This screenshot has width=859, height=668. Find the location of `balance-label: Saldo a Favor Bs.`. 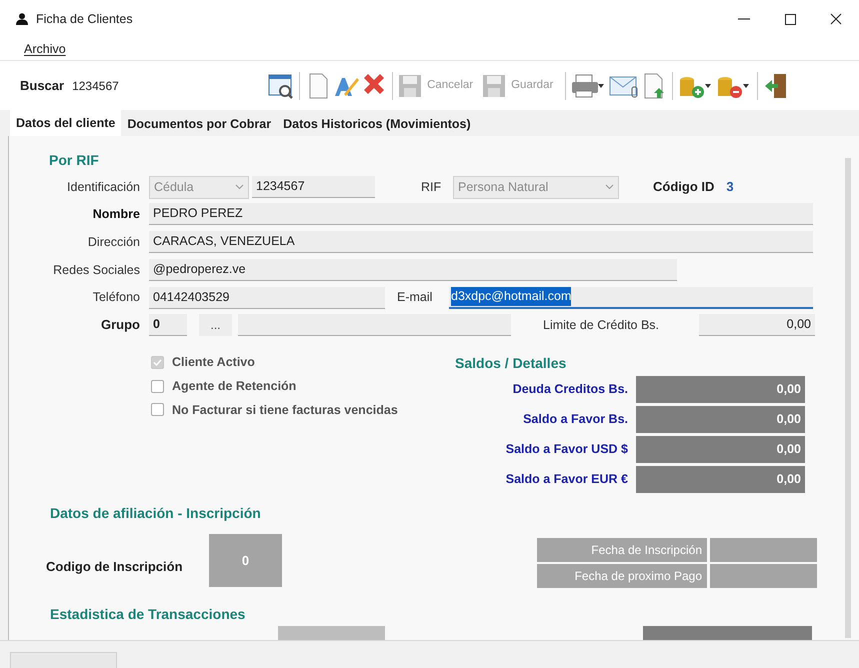

balance-label: Saldo a Favor Bs. is located at coordinates (575, 419).